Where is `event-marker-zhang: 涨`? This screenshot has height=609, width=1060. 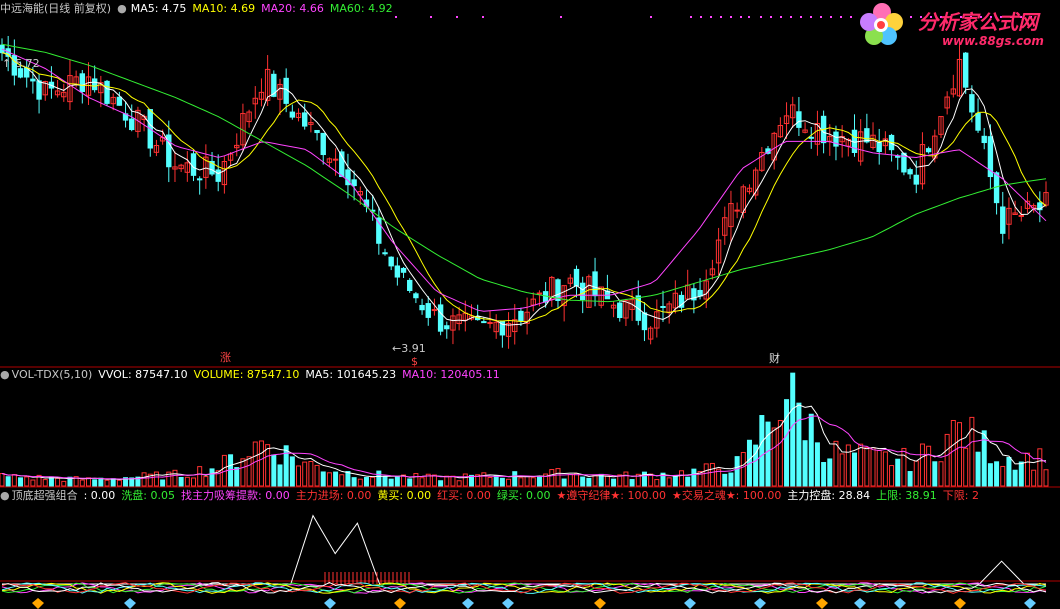
event-marker-zhang: 涨 is located at coordinates (225, 357).